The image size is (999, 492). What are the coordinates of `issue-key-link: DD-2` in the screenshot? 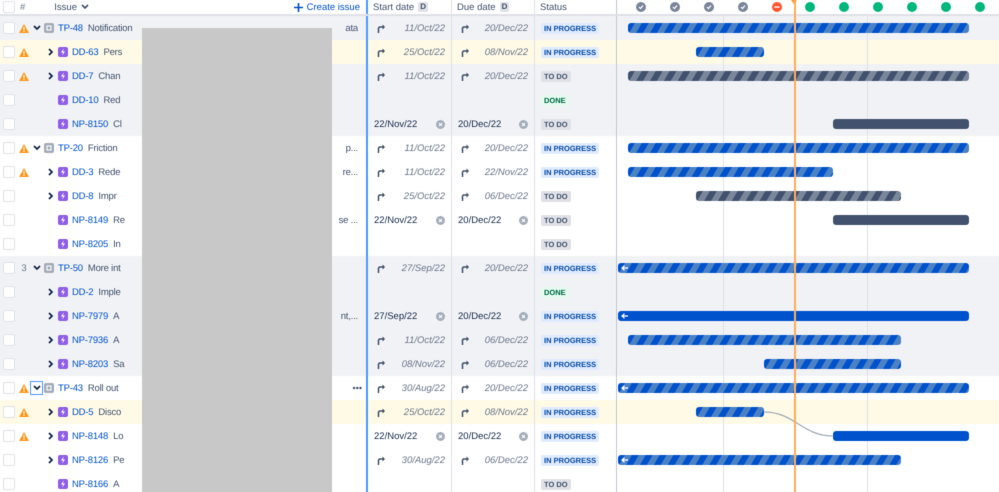 It's located at (83, 292).